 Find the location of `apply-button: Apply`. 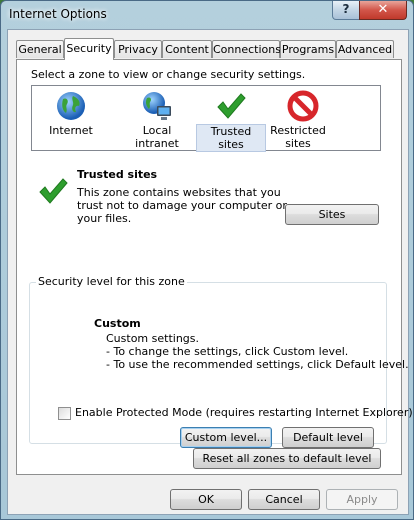

apply-button: Apply is located at coordinates (362, 499).